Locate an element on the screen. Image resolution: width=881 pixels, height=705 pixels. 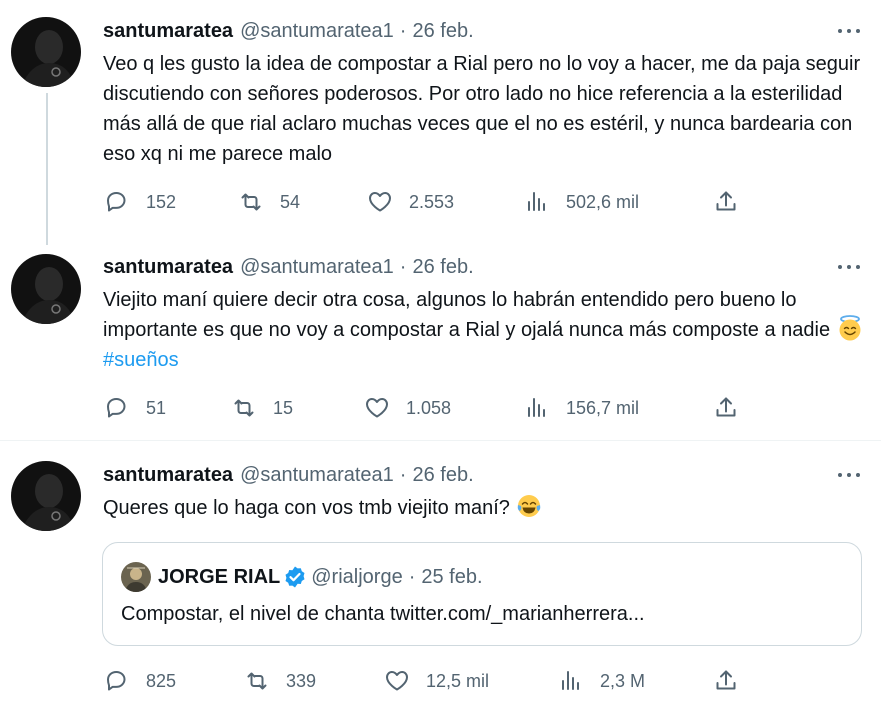
retweet-count: 54 is located at coordinates (290, 201).